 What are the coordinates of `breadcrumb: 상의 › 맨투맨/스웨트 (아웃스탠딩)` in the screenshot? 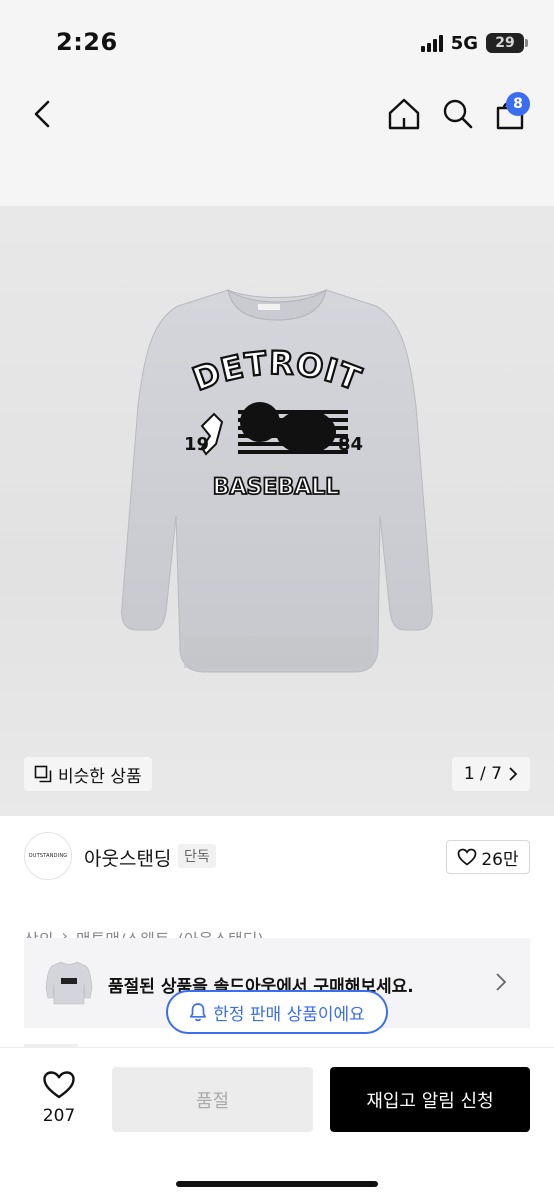 It's located at (144, 932).